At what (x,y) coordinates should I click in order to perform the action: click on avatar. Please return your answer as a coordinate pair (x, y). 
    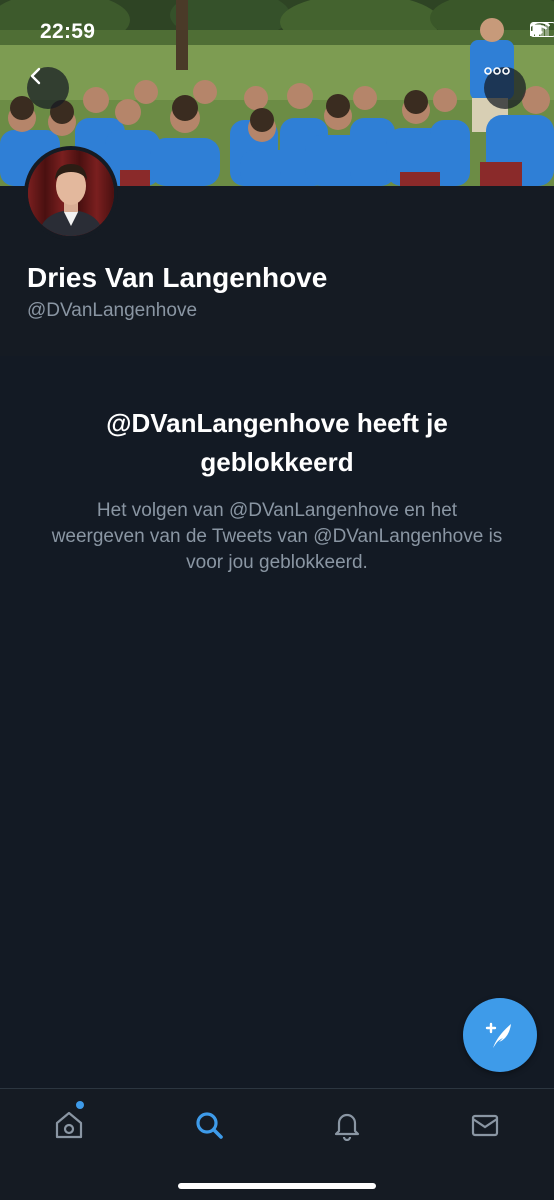
    Looking at the image, I should click on (71, 193).